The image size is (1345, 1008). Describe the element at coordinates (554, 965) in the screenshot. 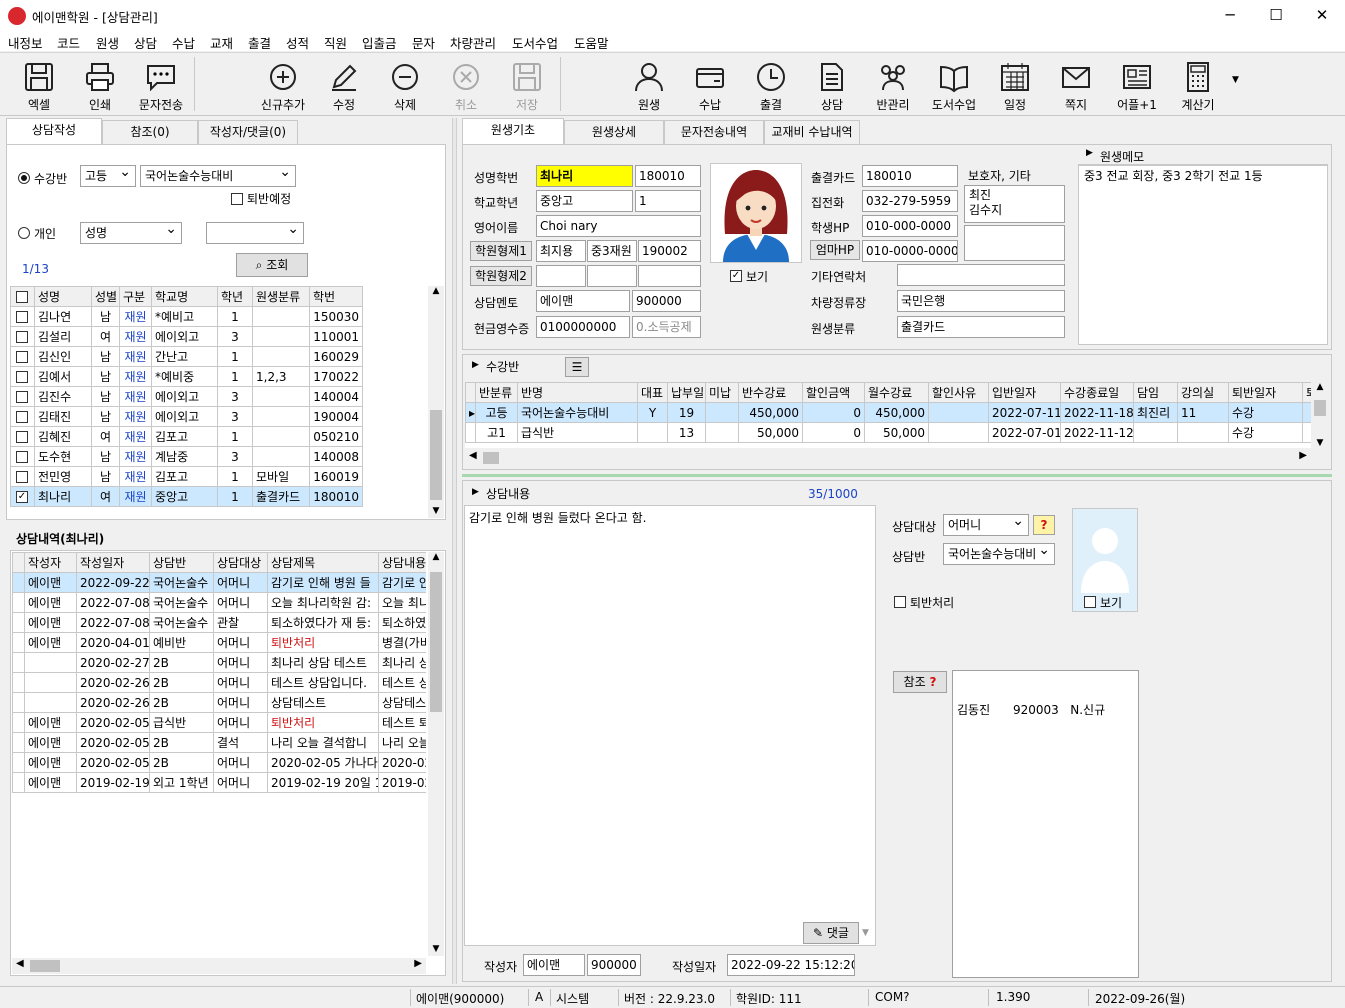

I see `writer-field: 에이맨` at that location.